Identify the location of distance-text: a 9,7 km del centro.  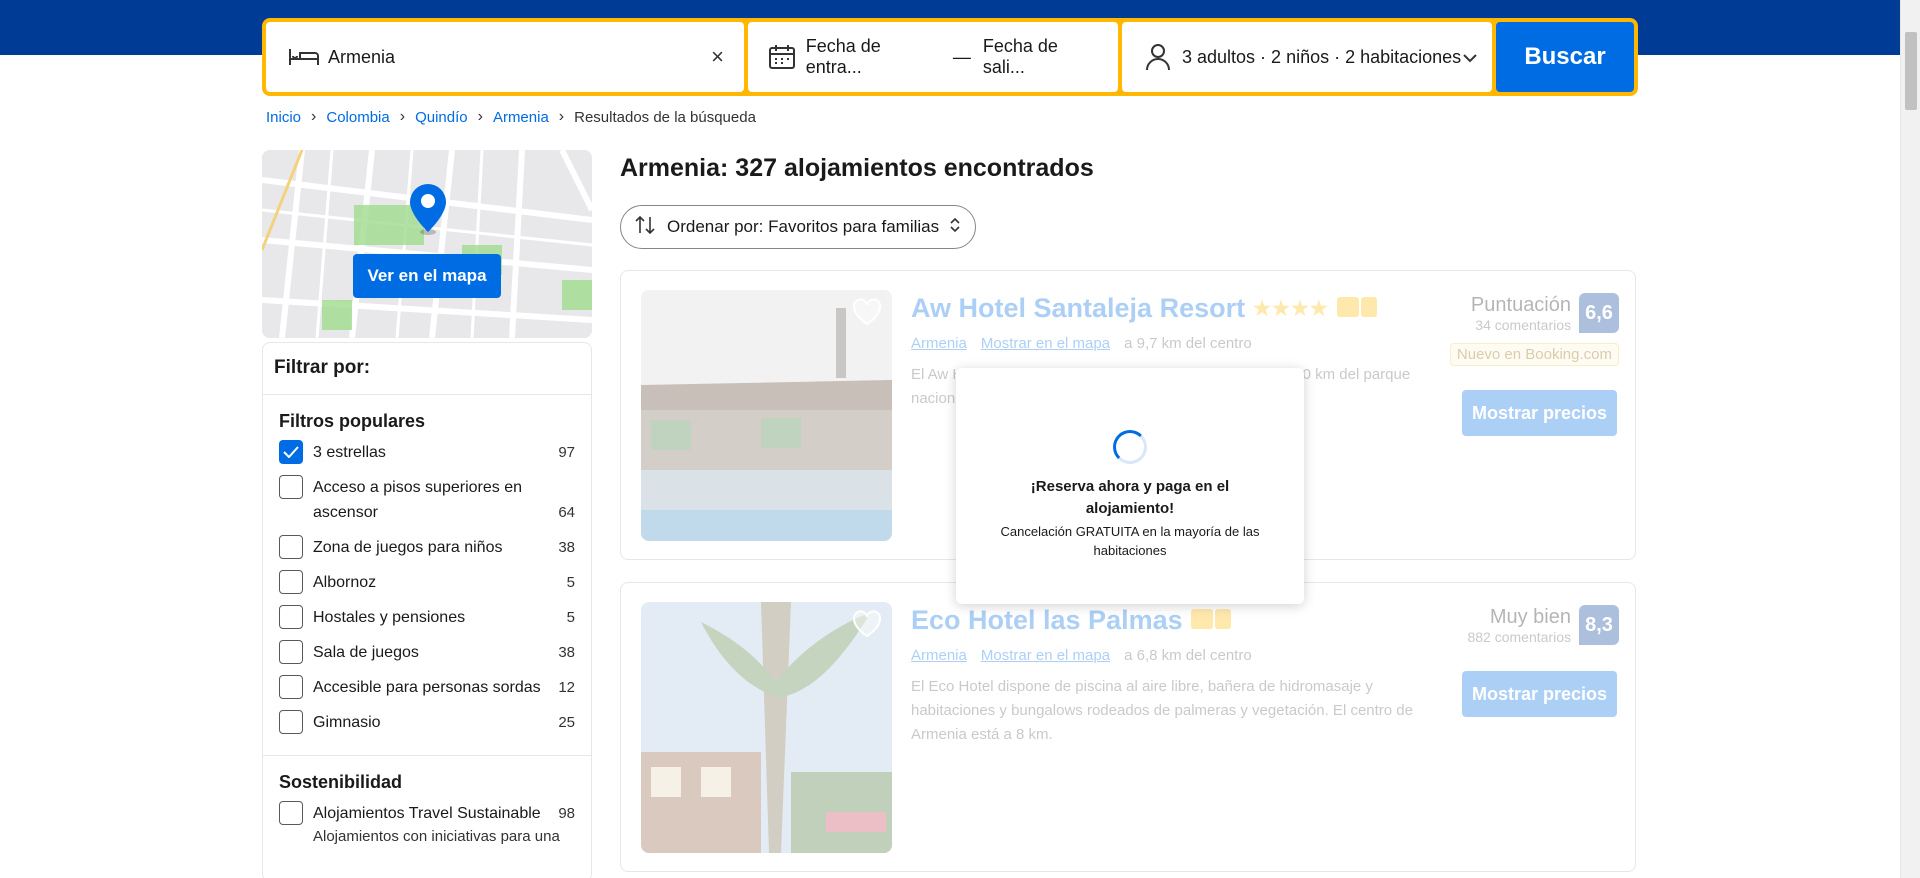
(1188, 343).